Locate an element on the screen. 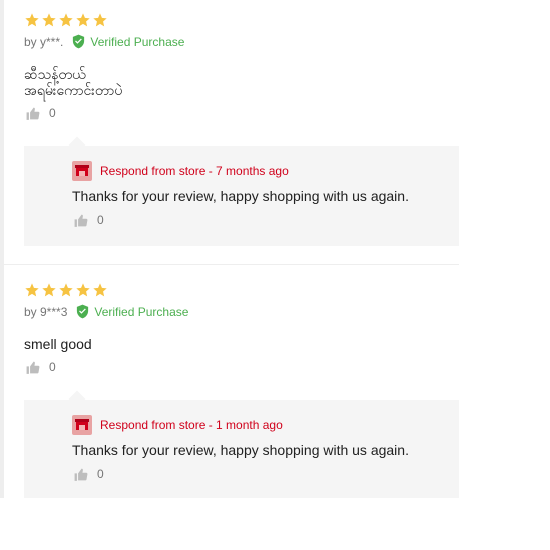  review-content: smell good is located at coordinates (58, 344).